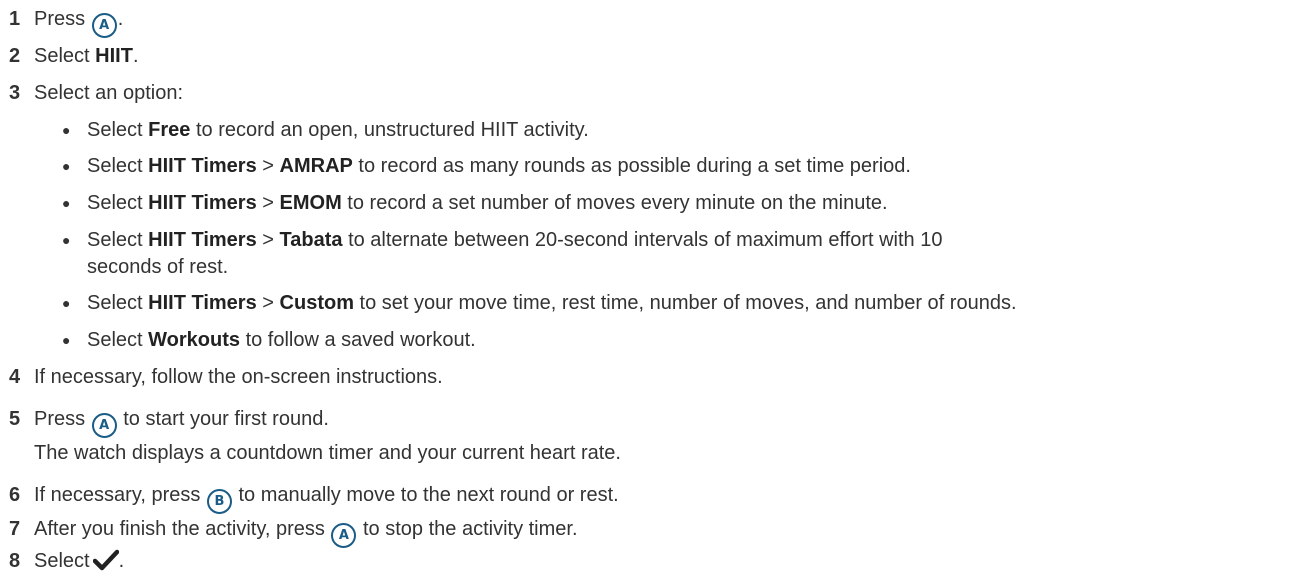 The height and width of the screenshot is (578, 1308). Describe the element at coordinates (316, 166) in the screenshot. I see `option-name: AMRAP` at that location.